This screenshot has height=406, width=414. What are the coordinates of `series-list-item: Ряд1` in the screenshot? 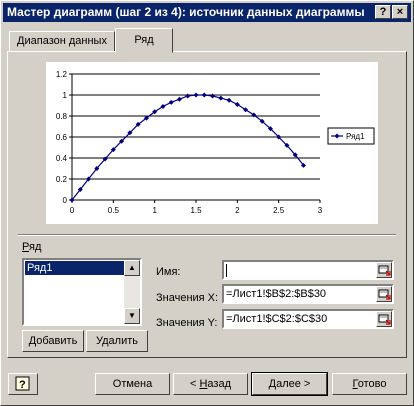 It's located at (75, 268).